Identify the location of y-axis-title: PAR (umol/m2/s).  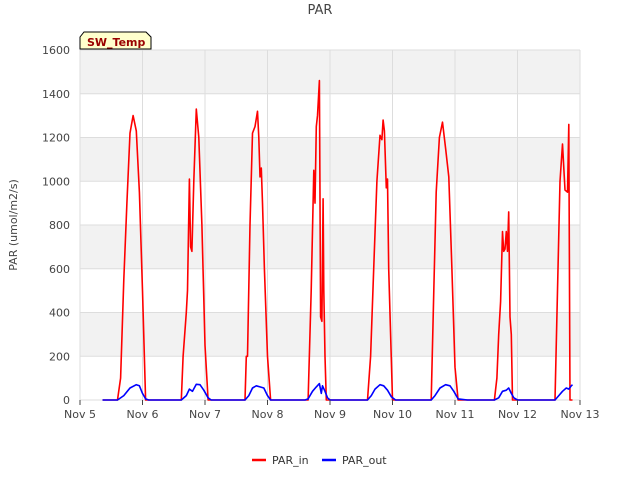
(13, 225).